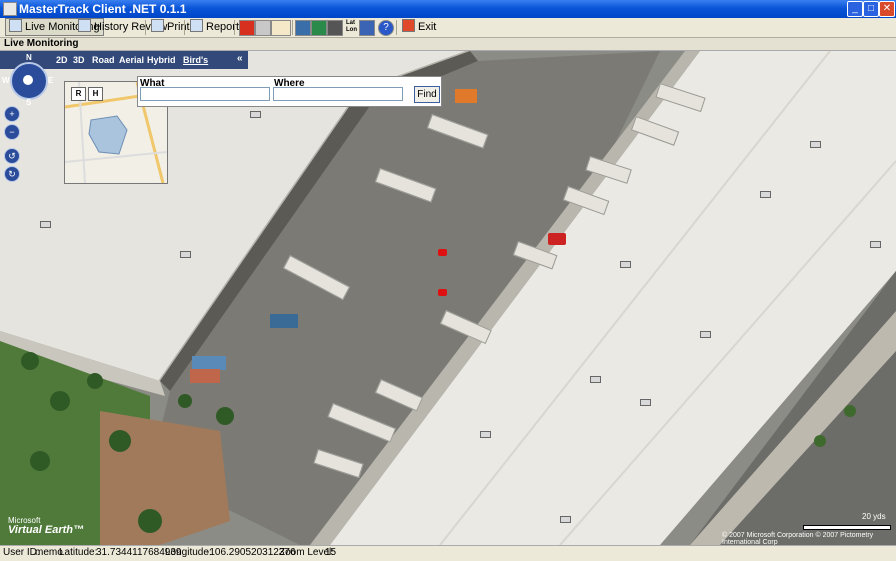  I want to click on minimize-button: _, so click(855, 9).